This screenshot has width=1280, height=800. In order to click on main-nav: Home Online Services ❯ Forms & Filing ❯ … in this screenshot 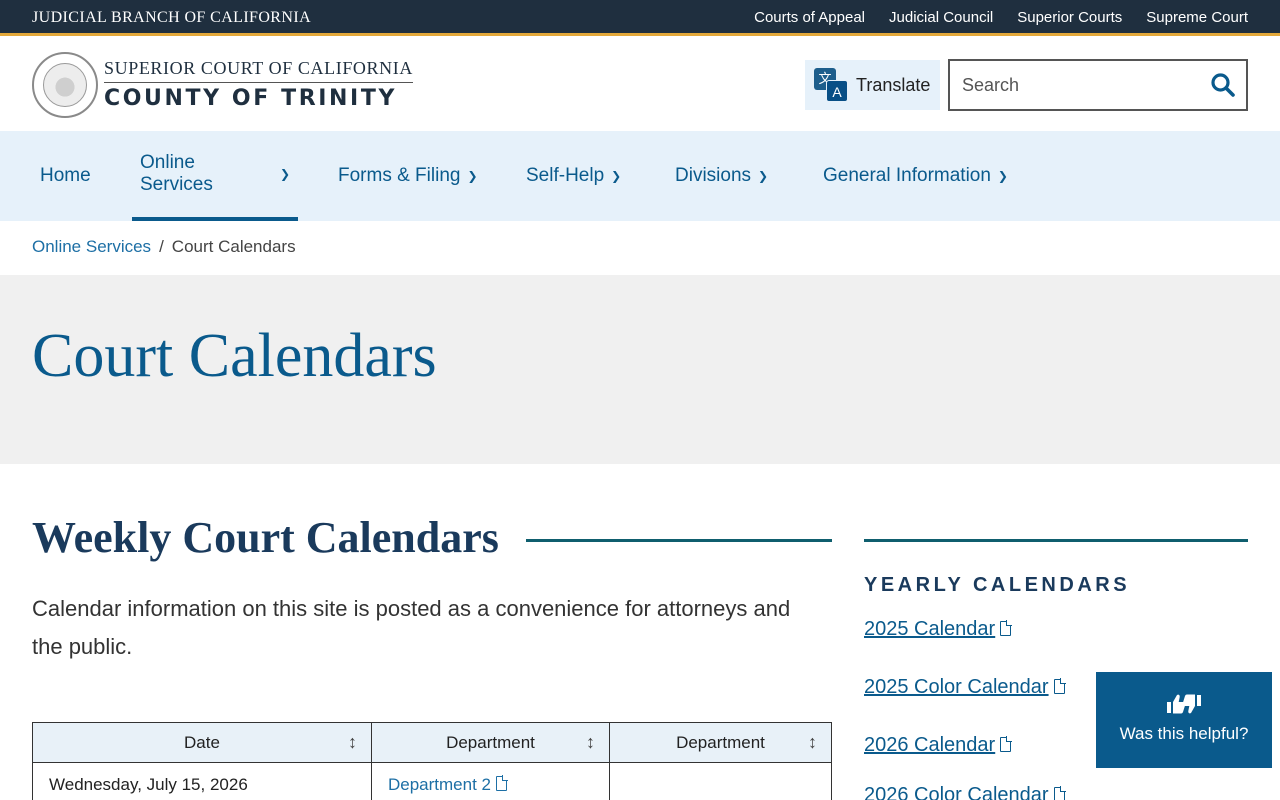, I will do `click(640, 176)`.